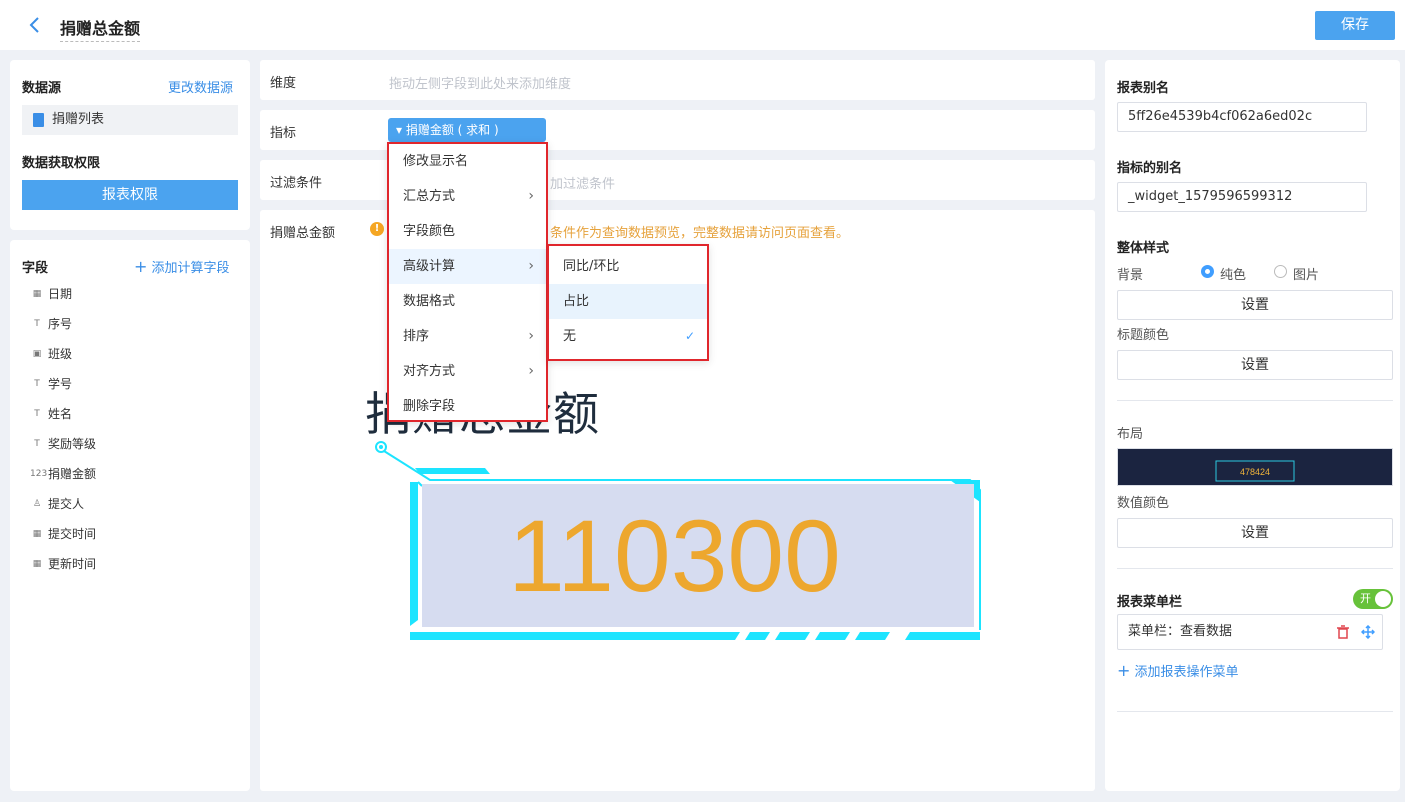  Describe the element at coordinates (51, 294) in the screenshot. I see `field-item: ▦ 日期` at that location.